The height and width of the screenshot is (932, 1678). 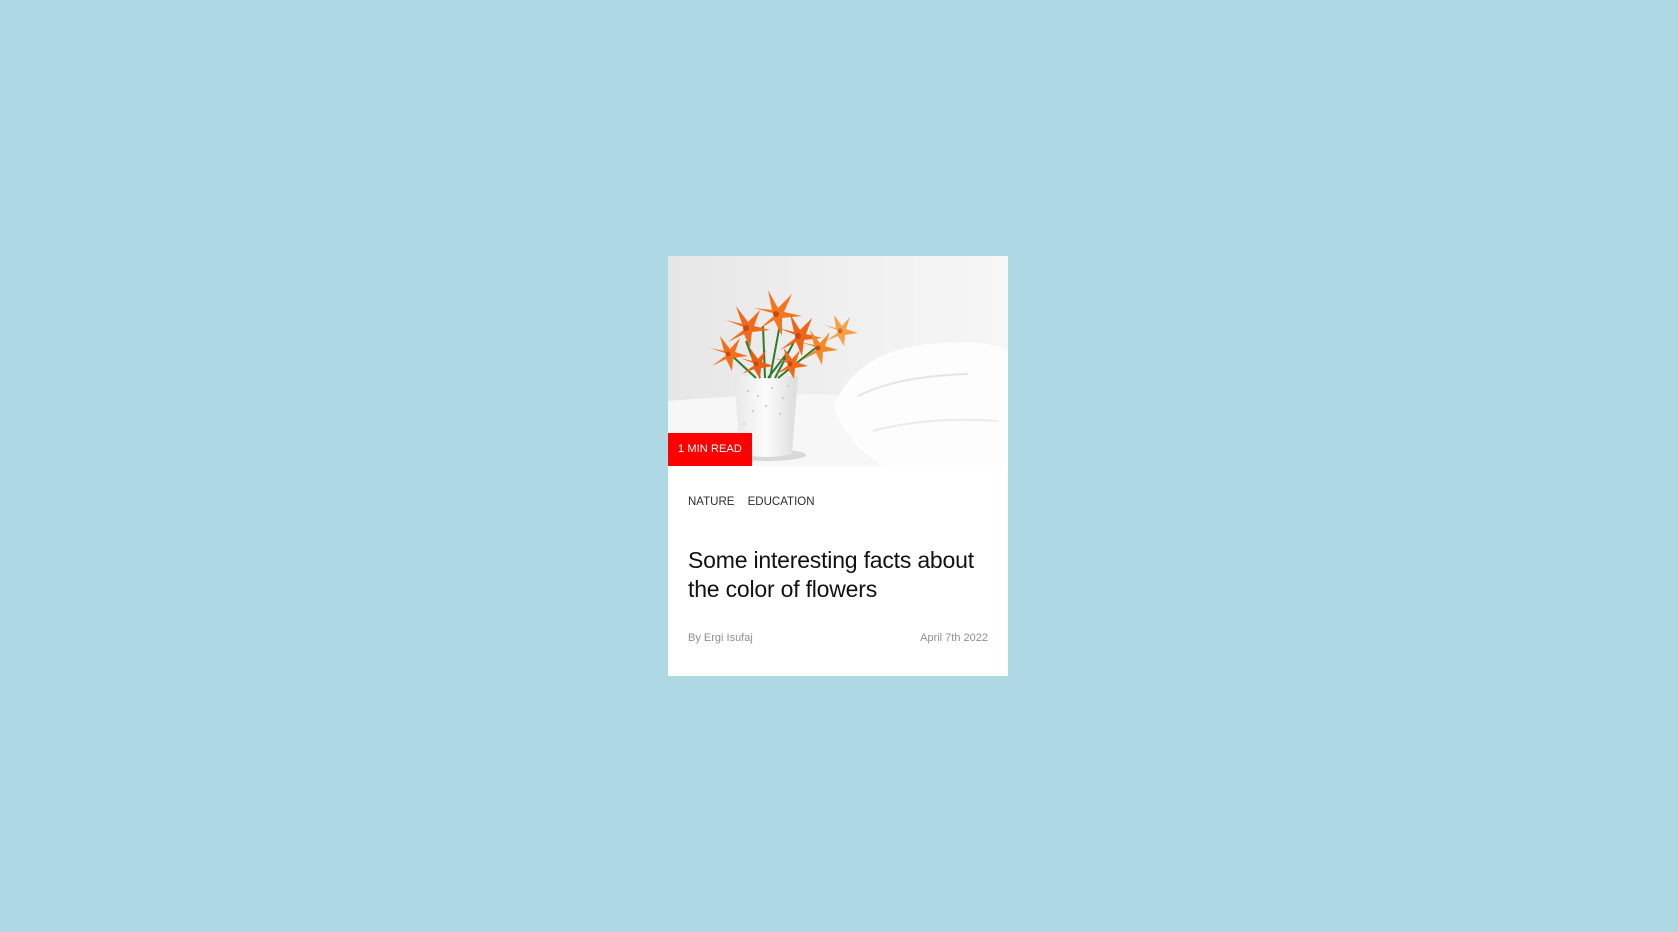 What do you see at coordinates (720, 638) in the screenshot?
I see `article-author: By Ergi Isufaj` at bounding box center [720, 638].